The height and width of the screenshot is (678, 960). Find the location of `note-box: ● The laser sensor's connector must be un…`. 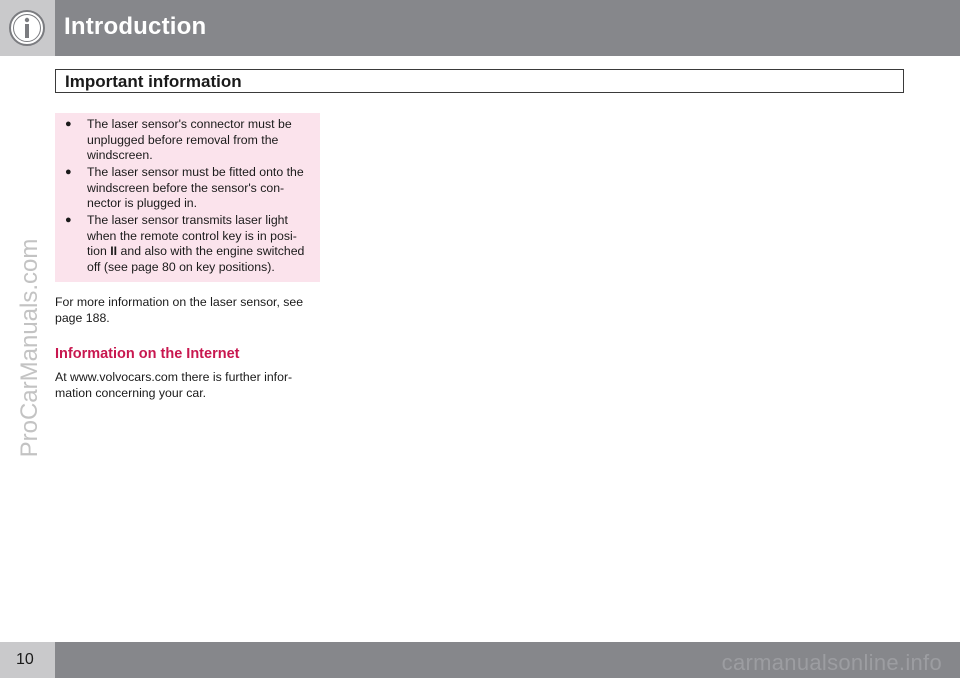

note-box: ● The laser sensor's connector must be un… is located at coordinates (187, 197).